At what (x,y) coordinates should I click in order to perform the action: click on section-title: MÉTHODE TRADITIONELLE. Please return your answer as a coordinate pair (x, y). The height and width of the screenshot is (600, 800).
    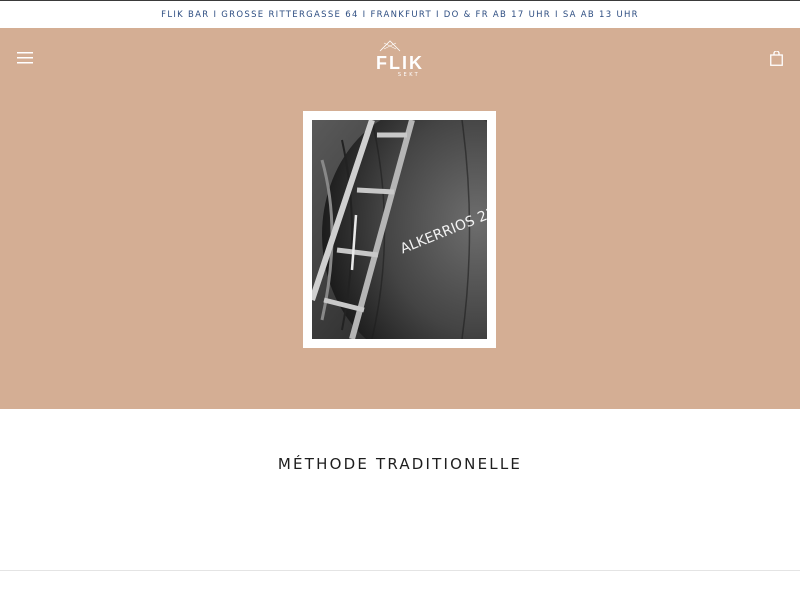
    Looking at the image, I should click on (400, 464).